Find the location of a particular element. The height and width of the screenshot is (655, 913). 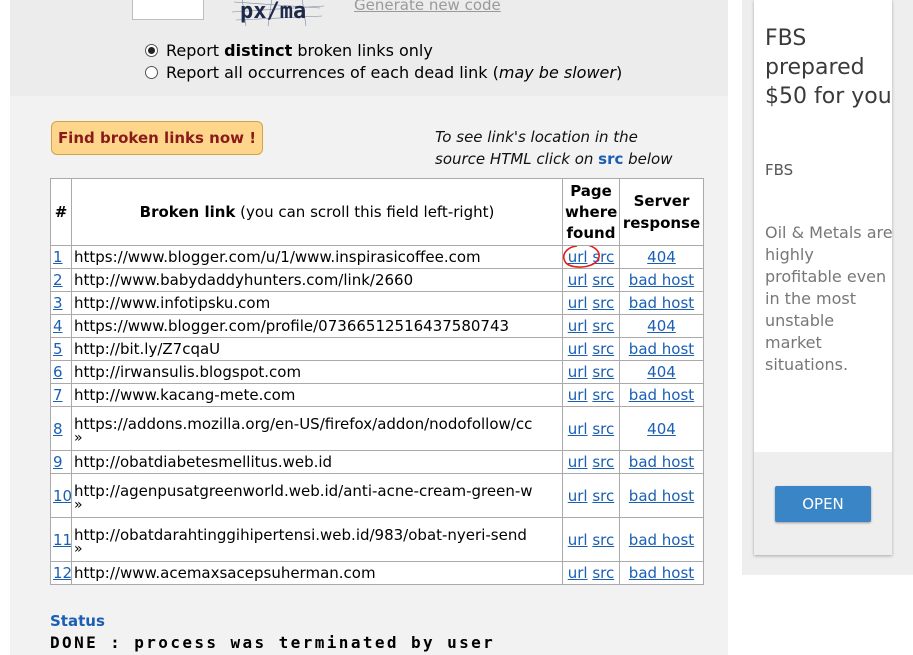

row-number-cell: 8 is located at coordinates (61, 428).